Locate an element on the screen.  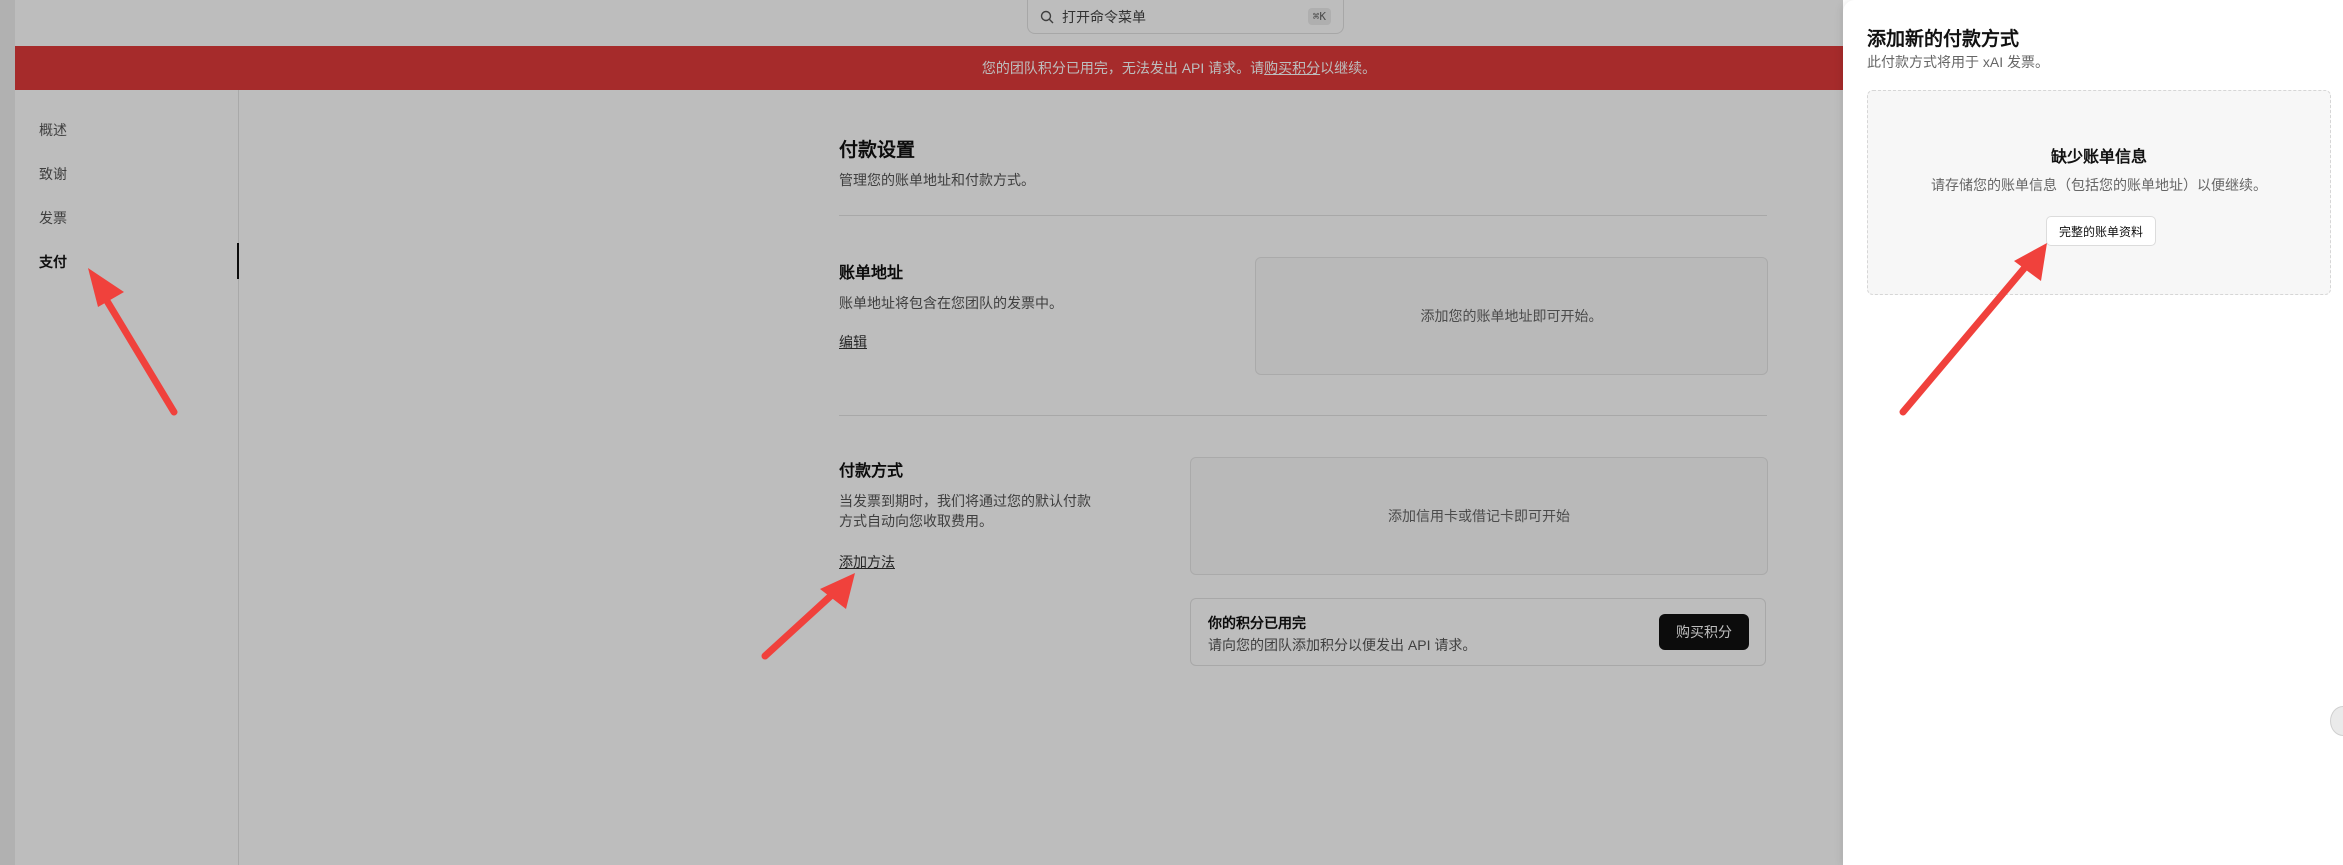
missing-billing-description: 请存储您的账单信息（包括您的账单地址）以便继续。 is located at coordinates (2099, 185).